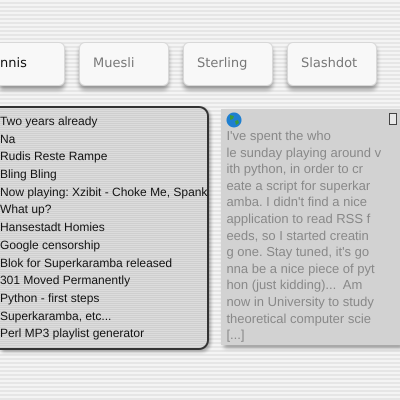 The width and height of the screenshot is (400, 400). What do you see at coordinates (104, 299) in the screenshot?
I see `headline-item: Python - first steps` at bounding box center [104, 299].